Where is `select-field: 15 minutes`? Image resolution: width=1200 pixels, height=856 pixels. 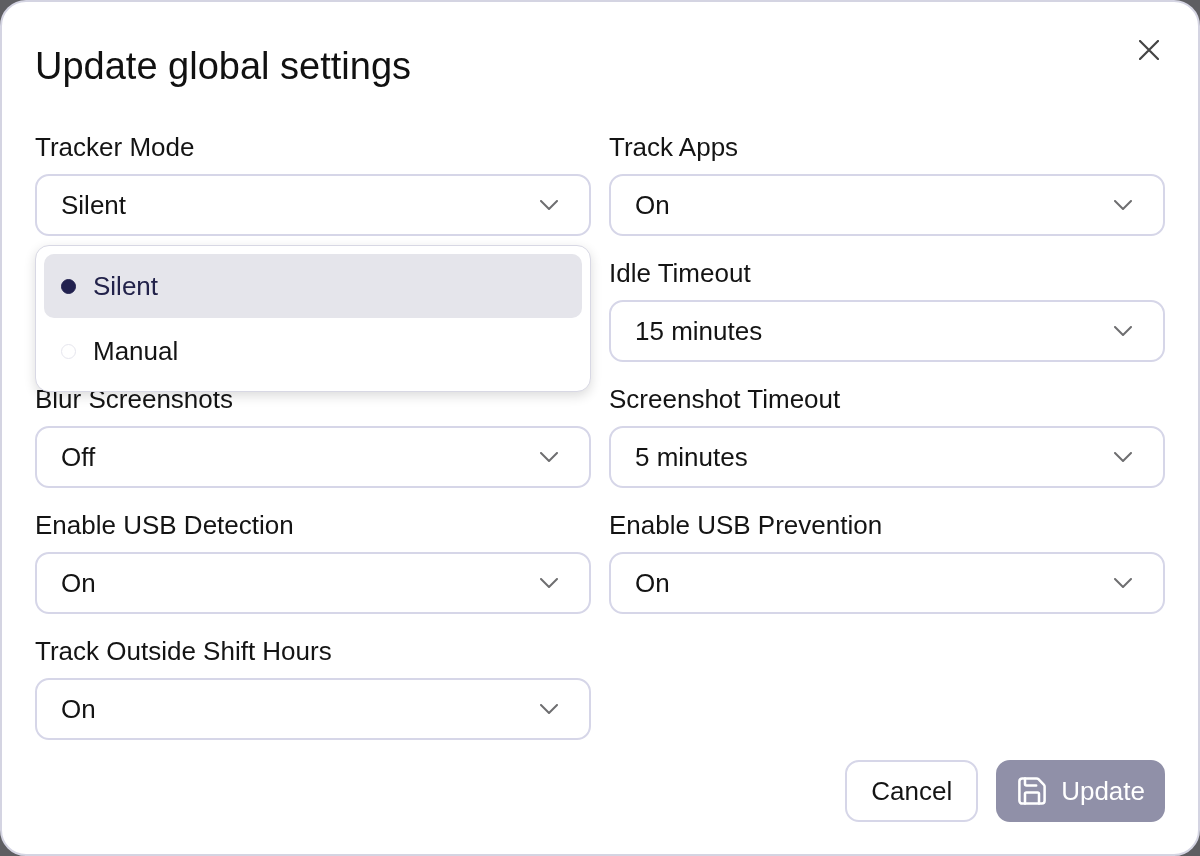 select-field: 15 minutes is located at coordinates (887, 331).